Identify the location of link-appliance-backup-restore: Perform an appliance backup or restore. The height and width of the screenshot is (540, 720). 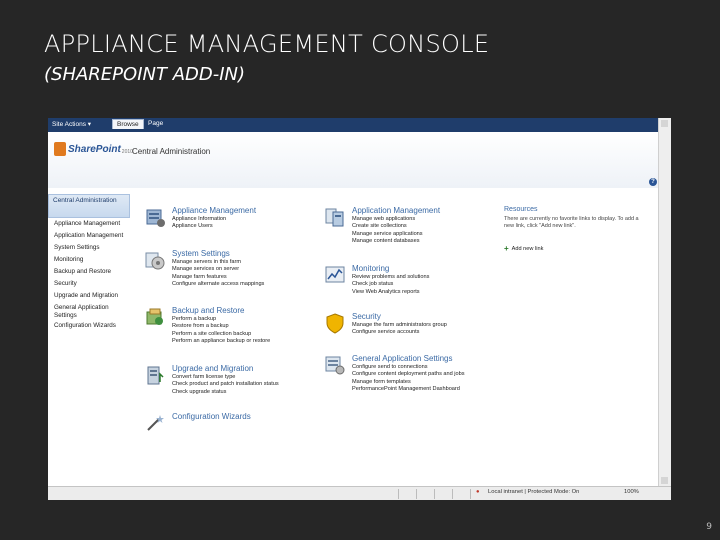
(221, 341).